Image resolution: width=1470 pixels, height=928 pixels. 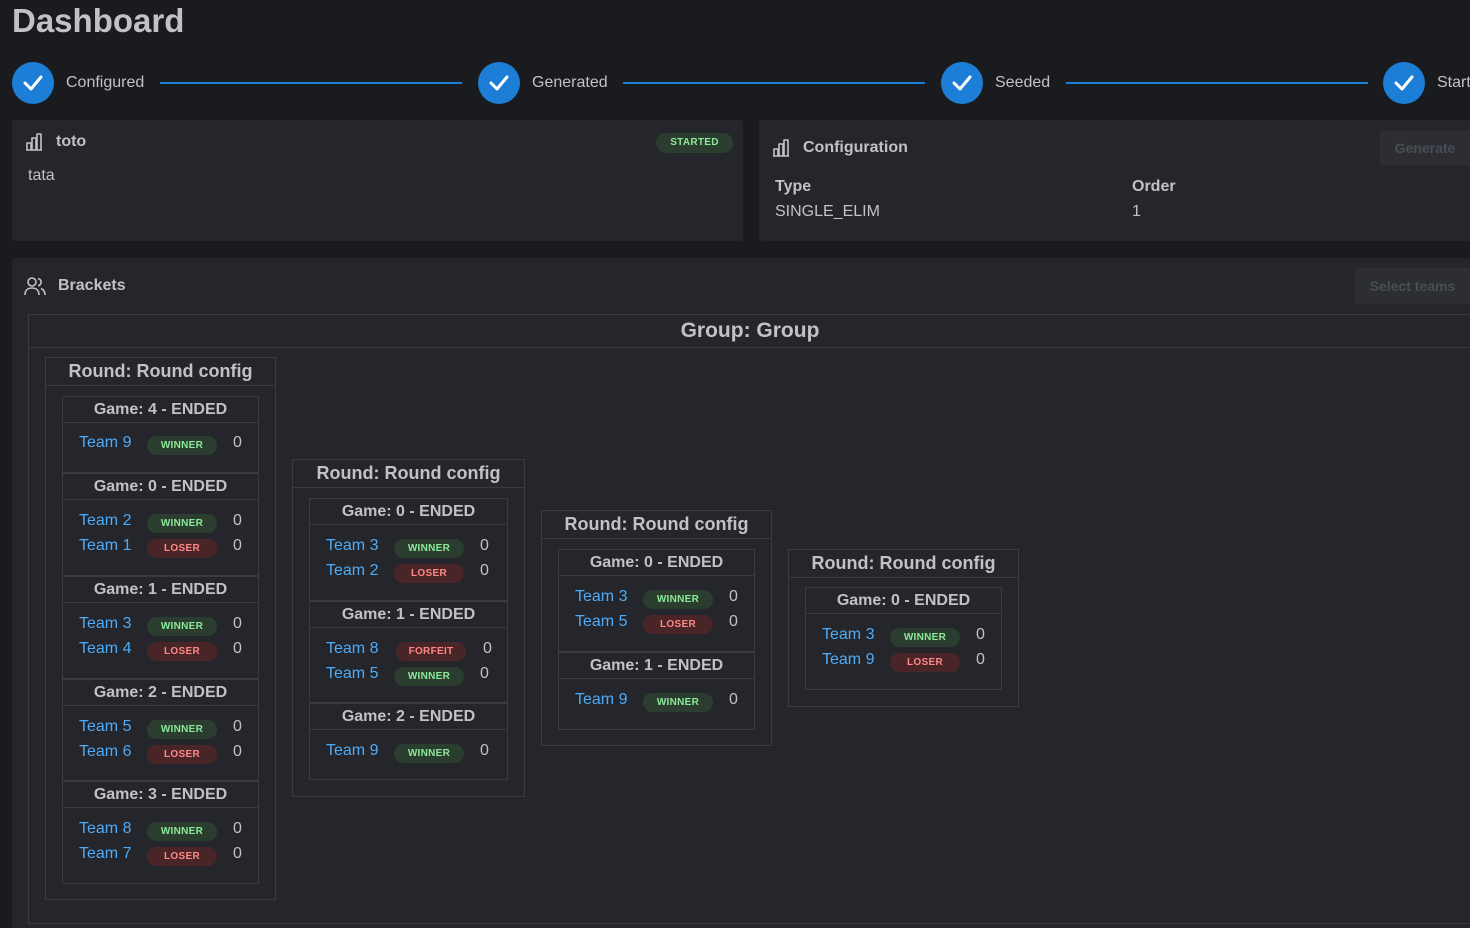 What do you see at coordinates (408, 675) in the screenshot?
I see `match-row: Team 5 WINNER 0` at bounding box center [408, 675].